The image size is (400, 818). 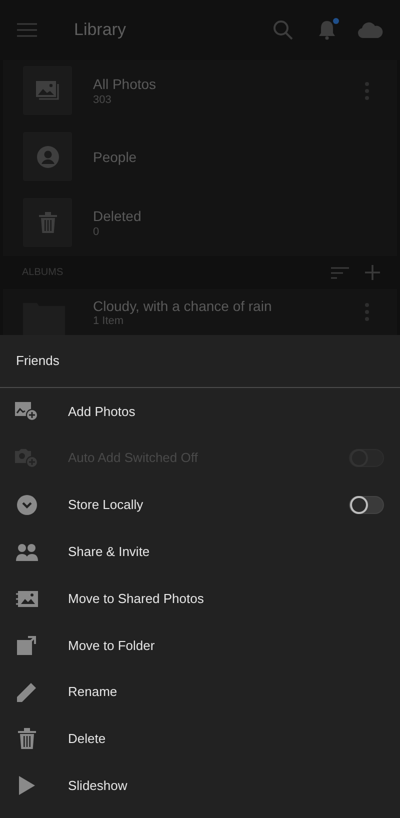 What do you see at coordinates (200, 552) in the screenshot?
I see `menu-item: Share & Invite` at bounding box center [200, 552].